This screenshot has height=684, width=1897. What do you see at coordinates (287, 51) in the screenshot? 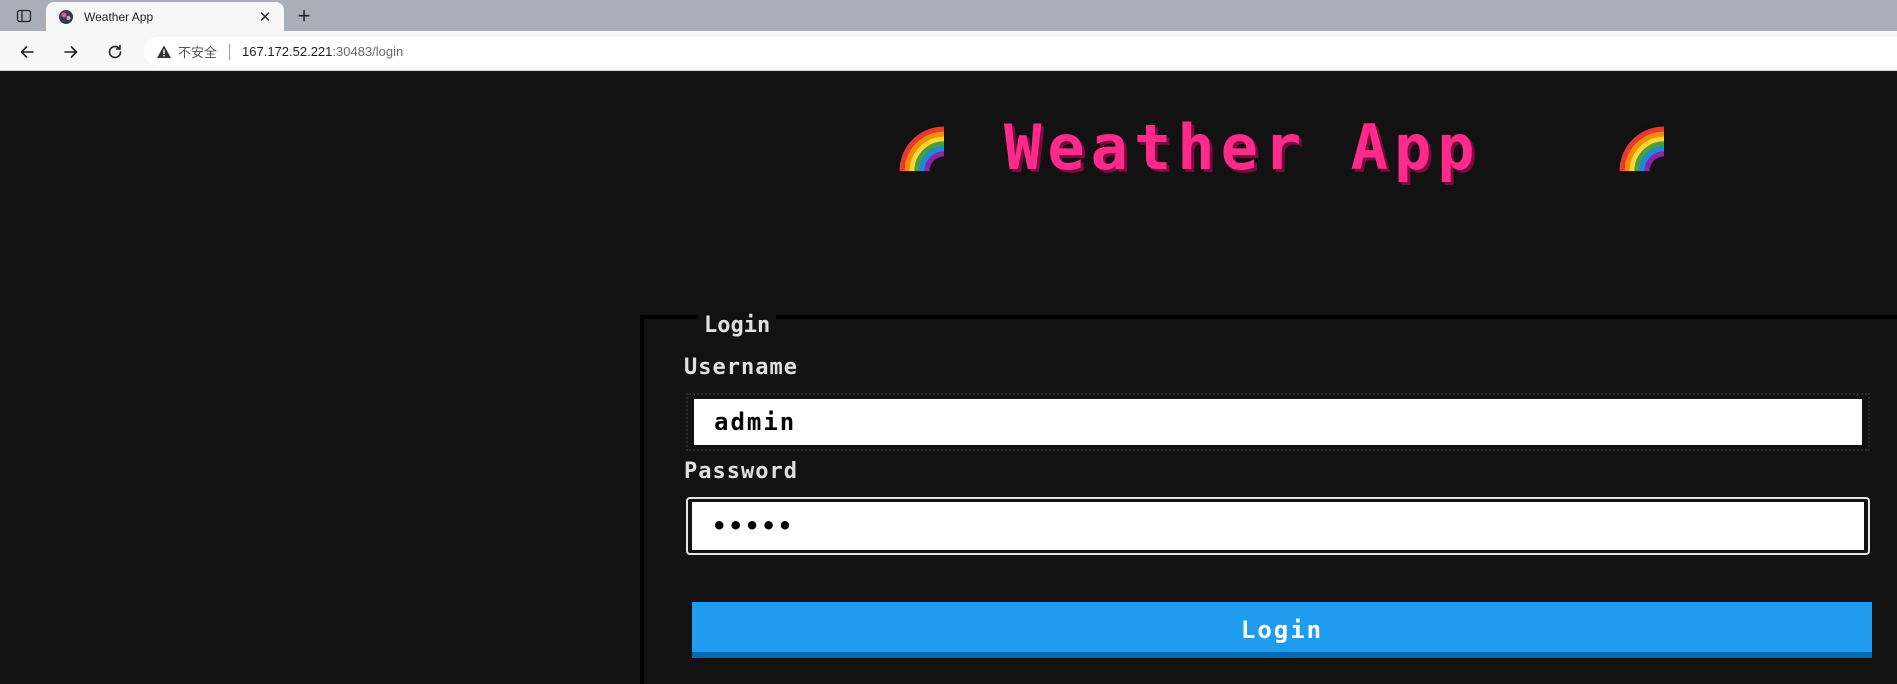
I see `url-host: 167.172.52.221` at bounding box center [287, 51].